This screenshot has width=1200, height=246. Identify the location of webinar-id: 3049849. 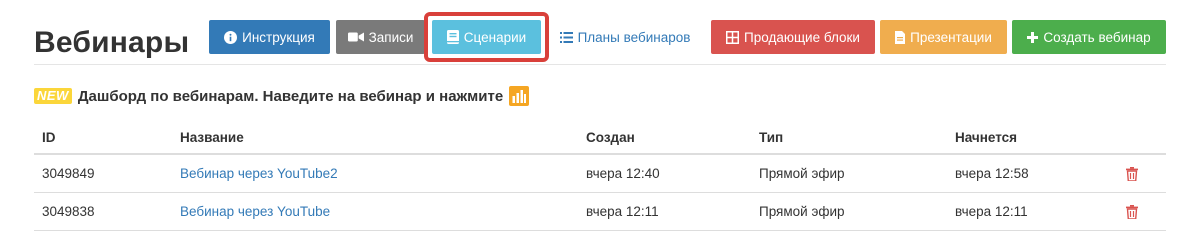
(68, 173).